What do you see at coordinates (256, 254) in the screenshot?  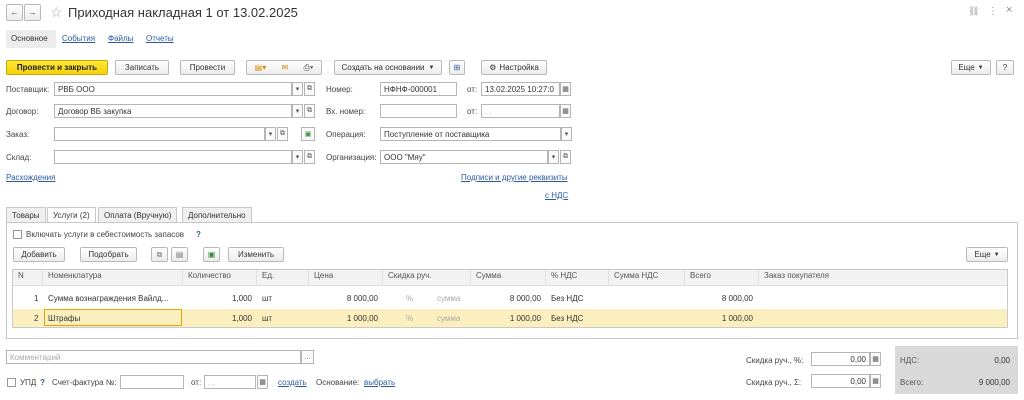 I see `change-button: Изменить` at bounding box center [256, 254].